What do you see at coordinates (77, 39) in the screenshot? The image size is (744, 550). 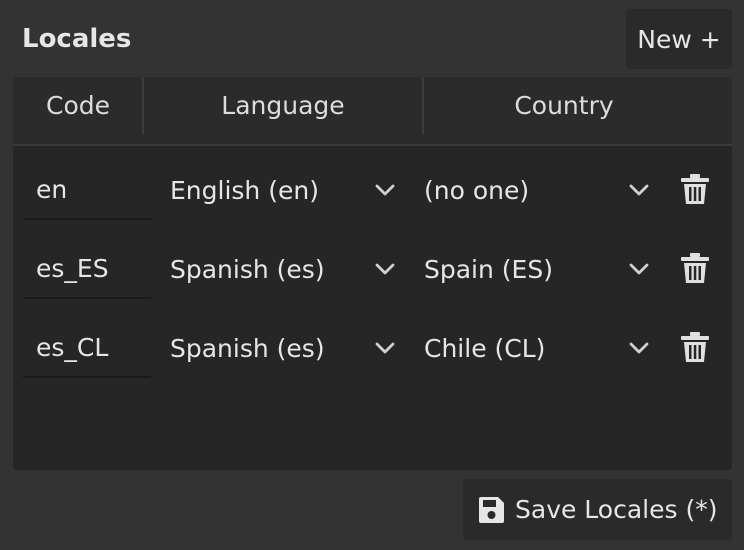 I see `page-title: Locales` at bounding box center [77, 39].